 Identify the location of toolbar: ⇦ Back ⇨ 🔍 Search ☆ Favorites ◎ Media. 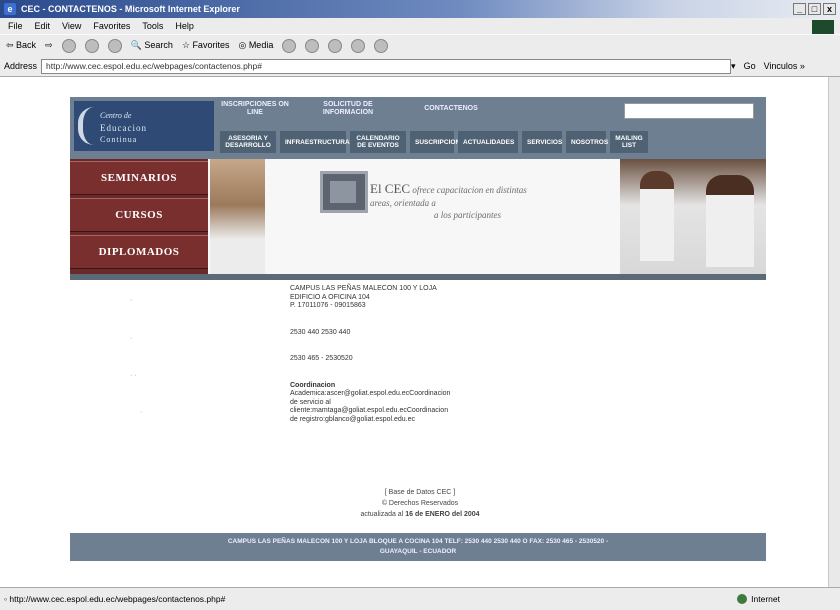
(420, 45).